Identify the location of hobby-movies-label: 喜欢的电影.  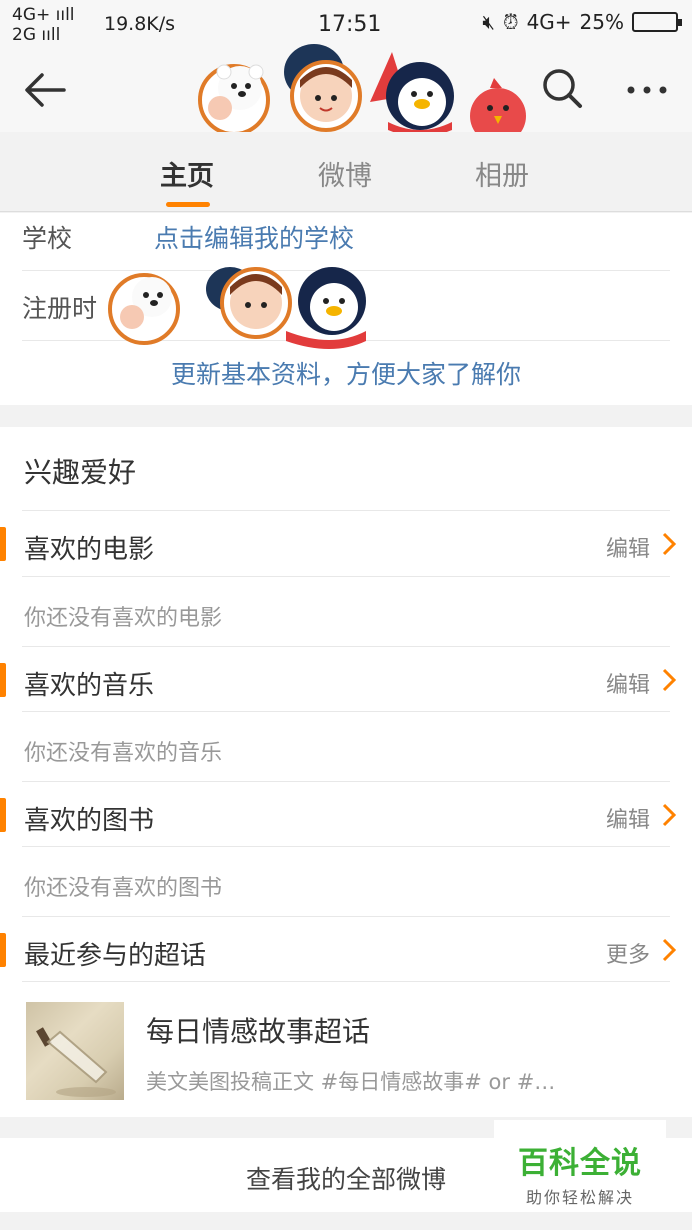
(89, 550).